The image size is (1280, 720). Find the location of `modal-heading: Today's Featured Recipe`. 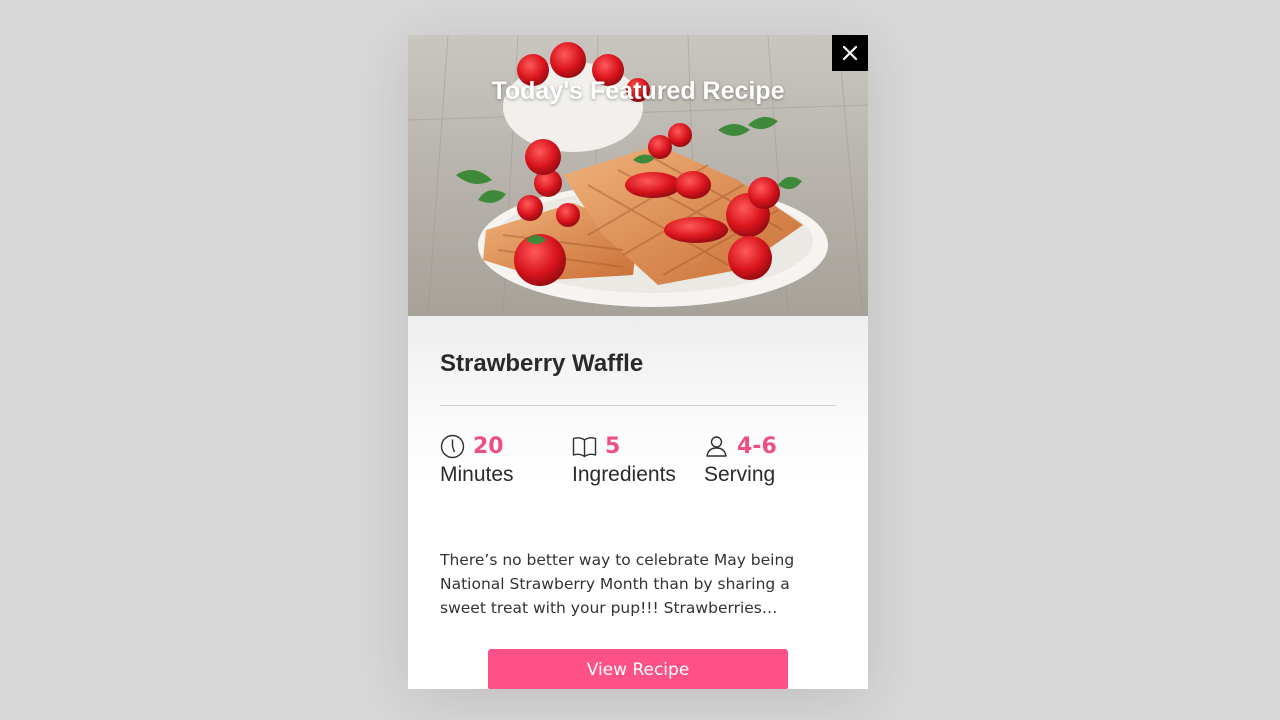

modal-heading: Today's Featured Recipe is located at coordinates (638, 91).